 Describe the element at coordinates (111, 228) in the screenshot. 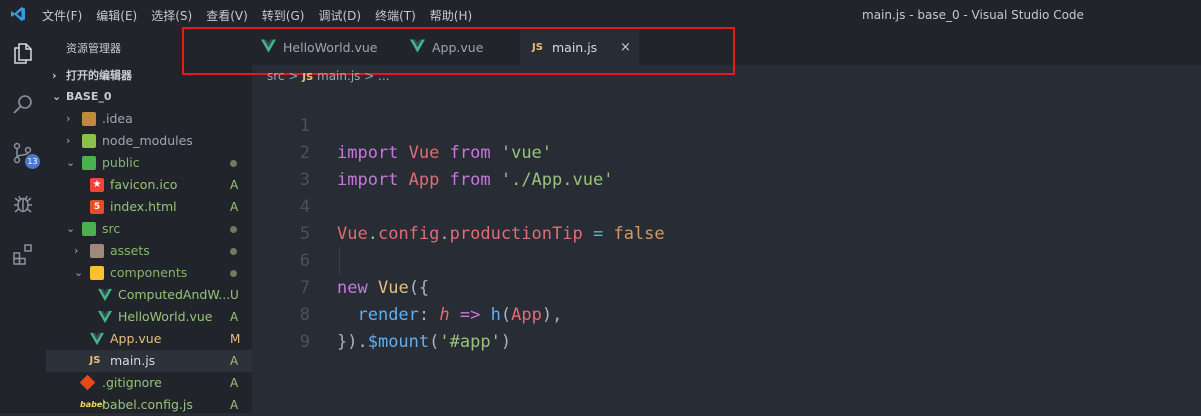

I see `tree-item-label: src` at that location.